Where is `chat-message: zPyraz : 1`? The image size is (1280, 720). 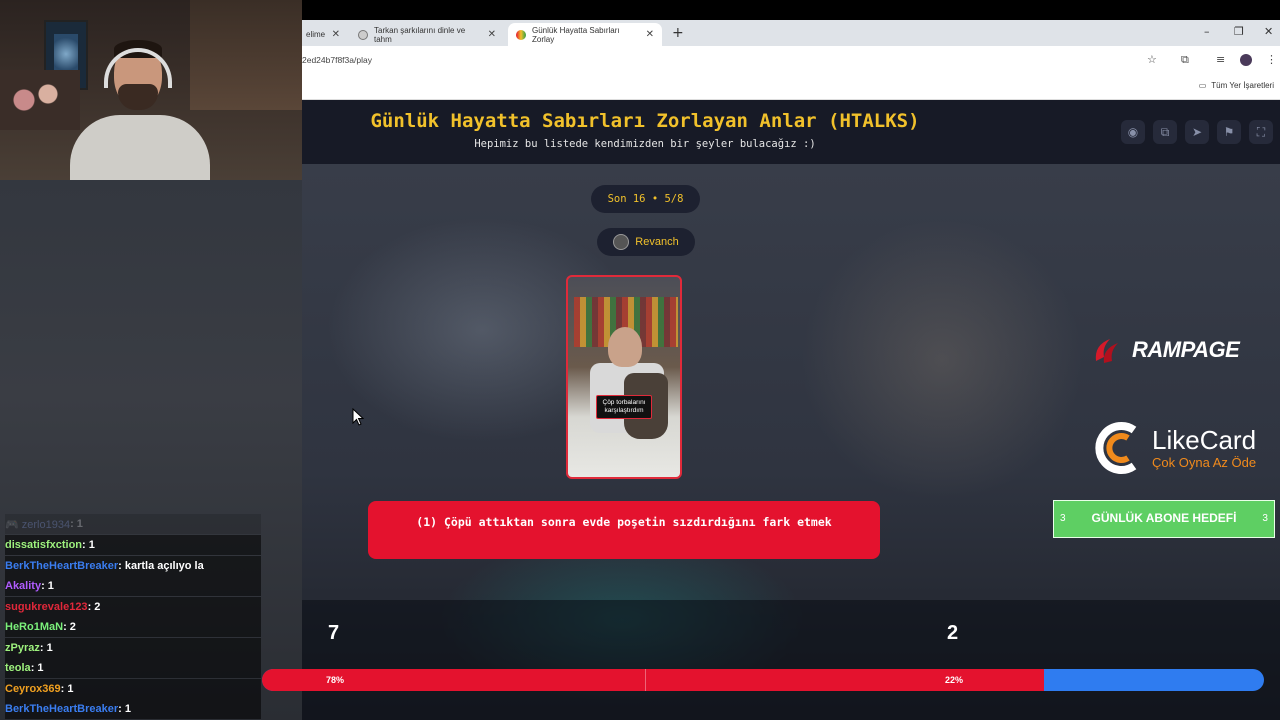 chat-message: zPyraz : 1 is located at coordinates (133, 648).